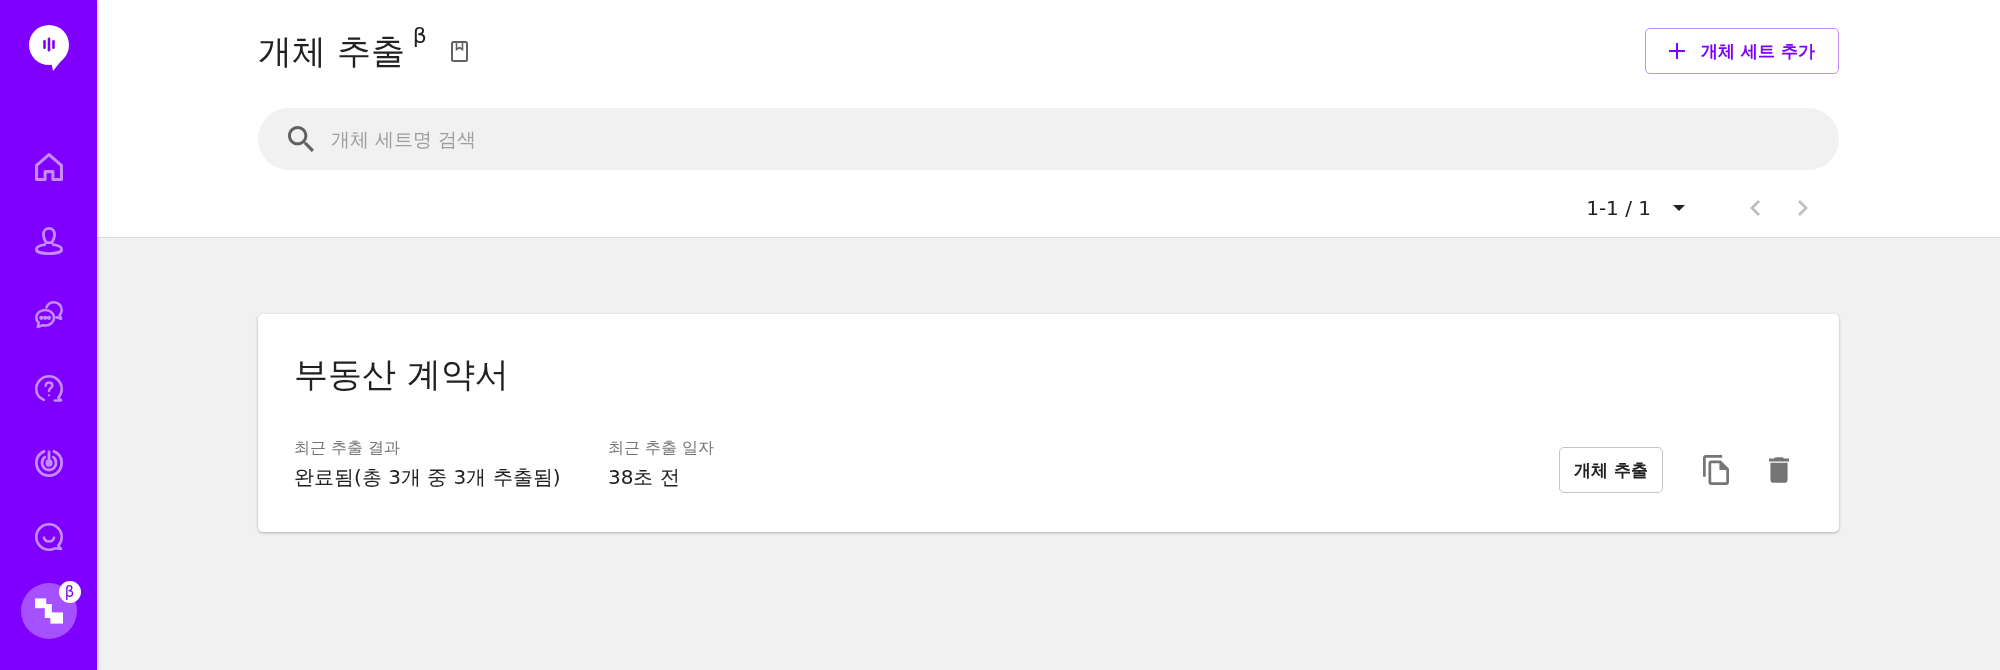  Describe the element at coordinates (459, 51) in the screenshot. I see `book-icon` at that location.